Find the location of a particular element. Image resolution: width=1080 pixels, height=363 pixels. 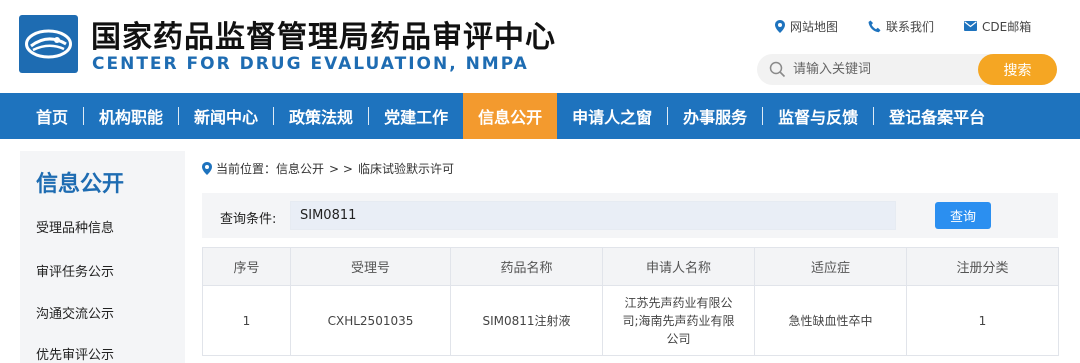

search-input is located at coordinates (883, 69).